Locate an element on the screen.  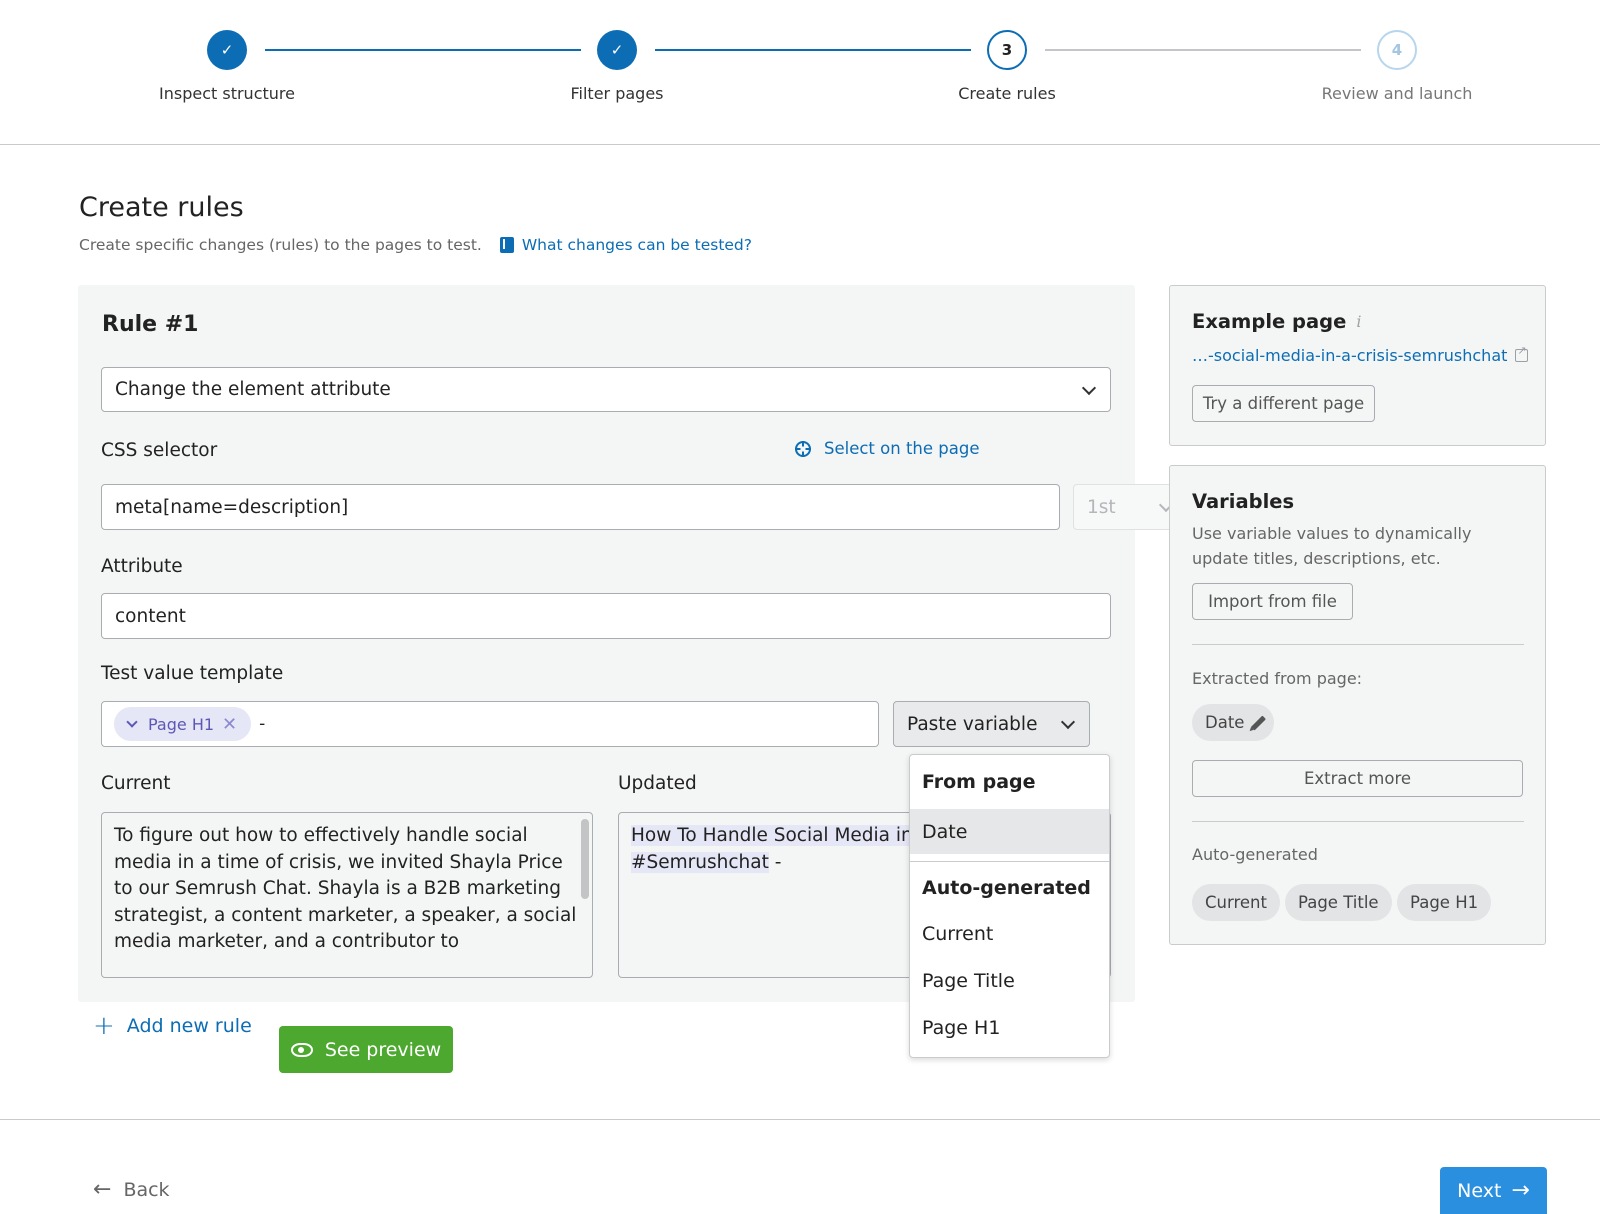
step-create-rules: 3 Create rules is located at coordinates (1007, 66).